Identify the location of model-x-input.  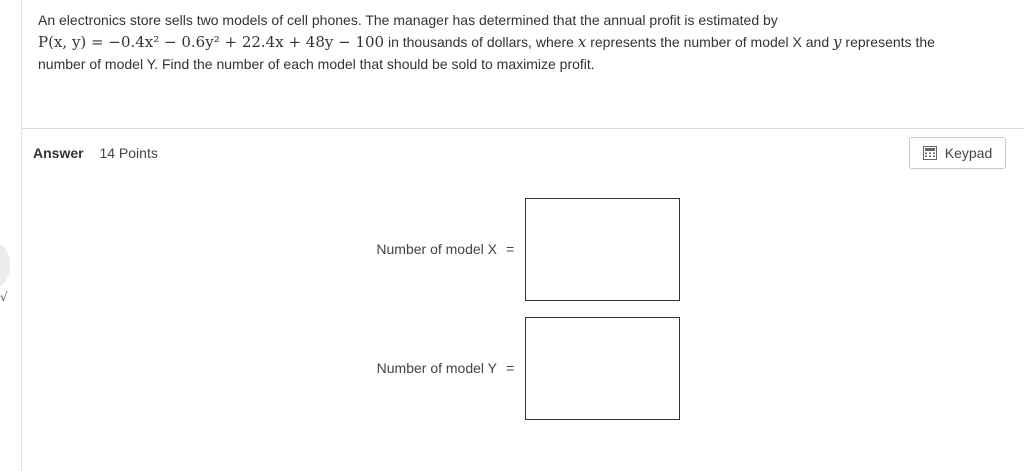
(602, 249).